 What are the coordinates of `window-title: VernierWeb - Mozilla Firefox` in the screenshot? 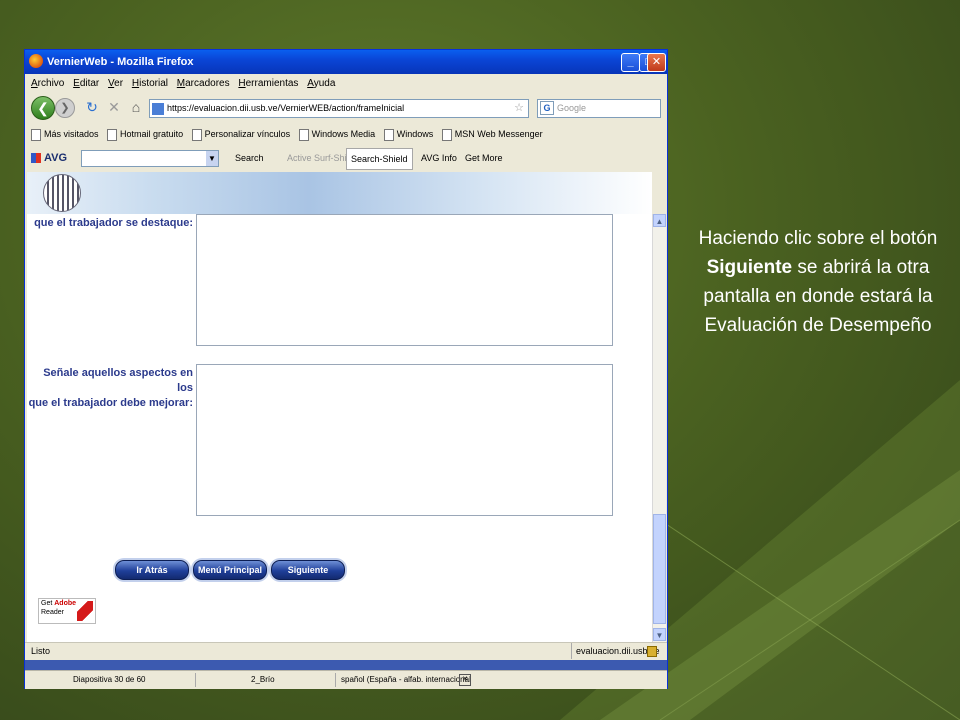 It's located at (120, 62).